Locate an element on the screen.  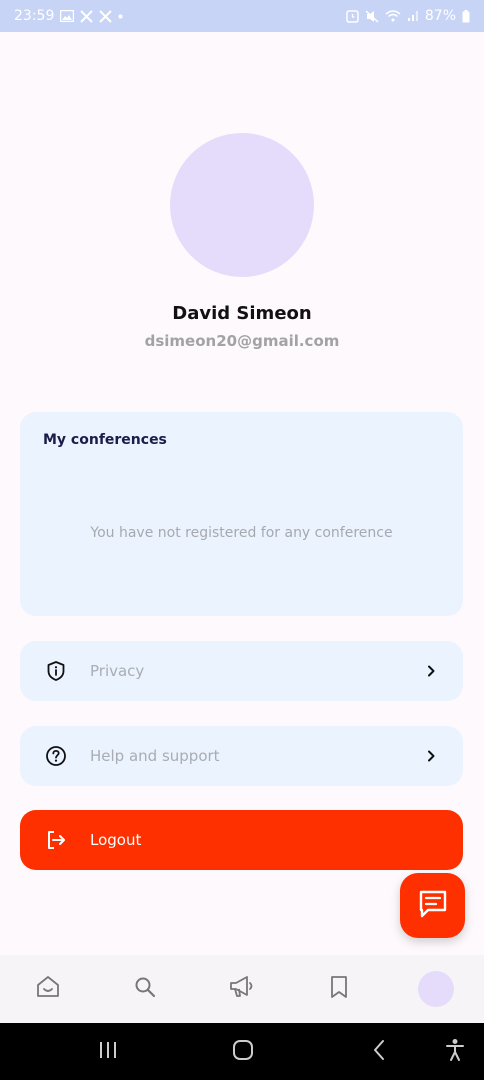
back-button is located at coordinates (379, 1052).